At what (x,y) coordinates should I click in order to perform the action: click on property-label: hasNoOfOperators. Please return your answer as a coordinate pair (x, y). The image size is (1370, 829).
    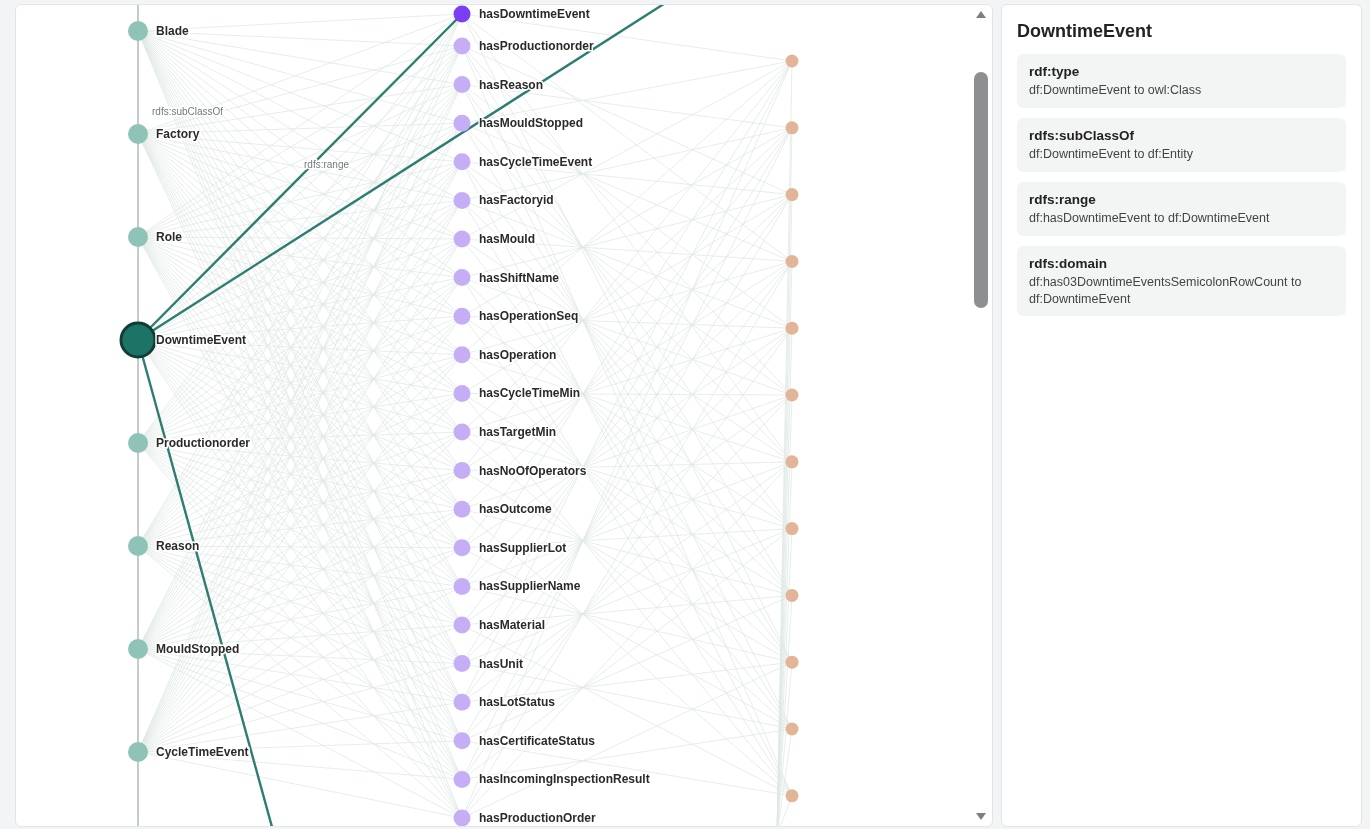
    Looking at the image, I should click on (533, 470).